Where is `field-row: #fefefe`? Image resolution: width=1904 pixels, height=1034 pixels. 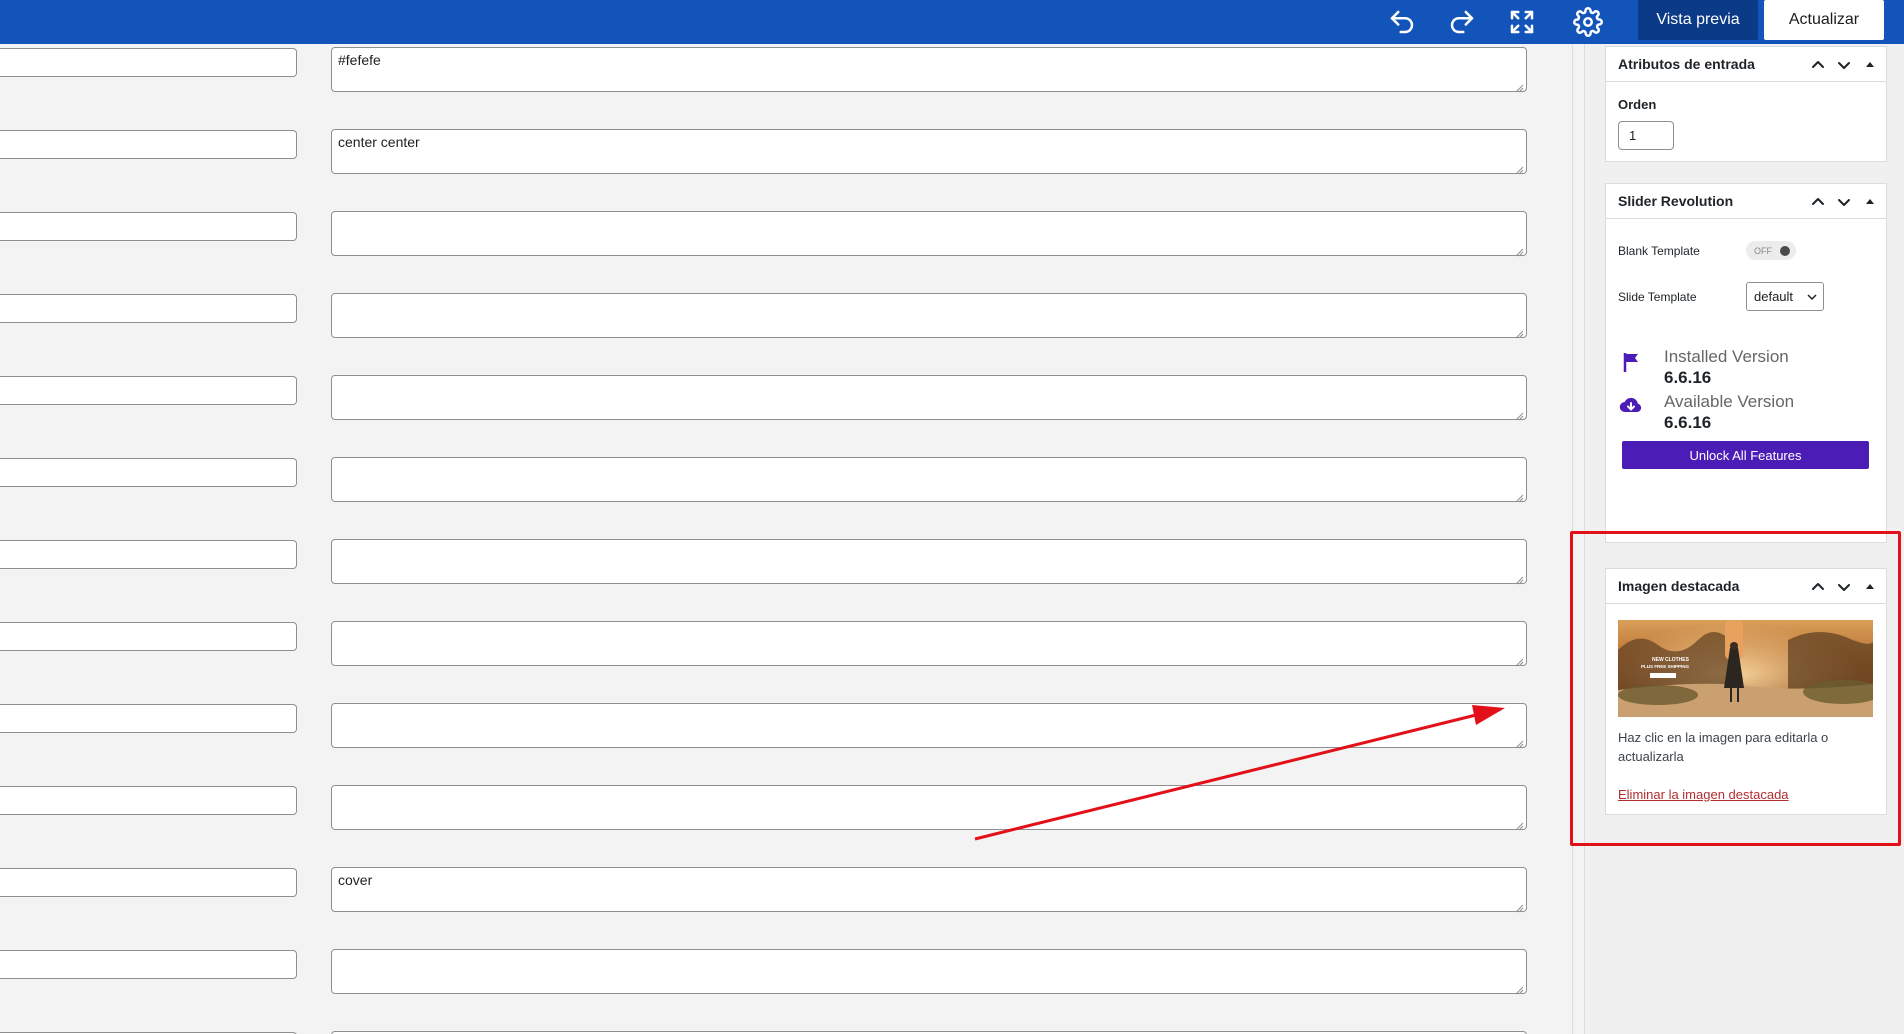 field-row: #fefefe is located at coordinates (770, 70).